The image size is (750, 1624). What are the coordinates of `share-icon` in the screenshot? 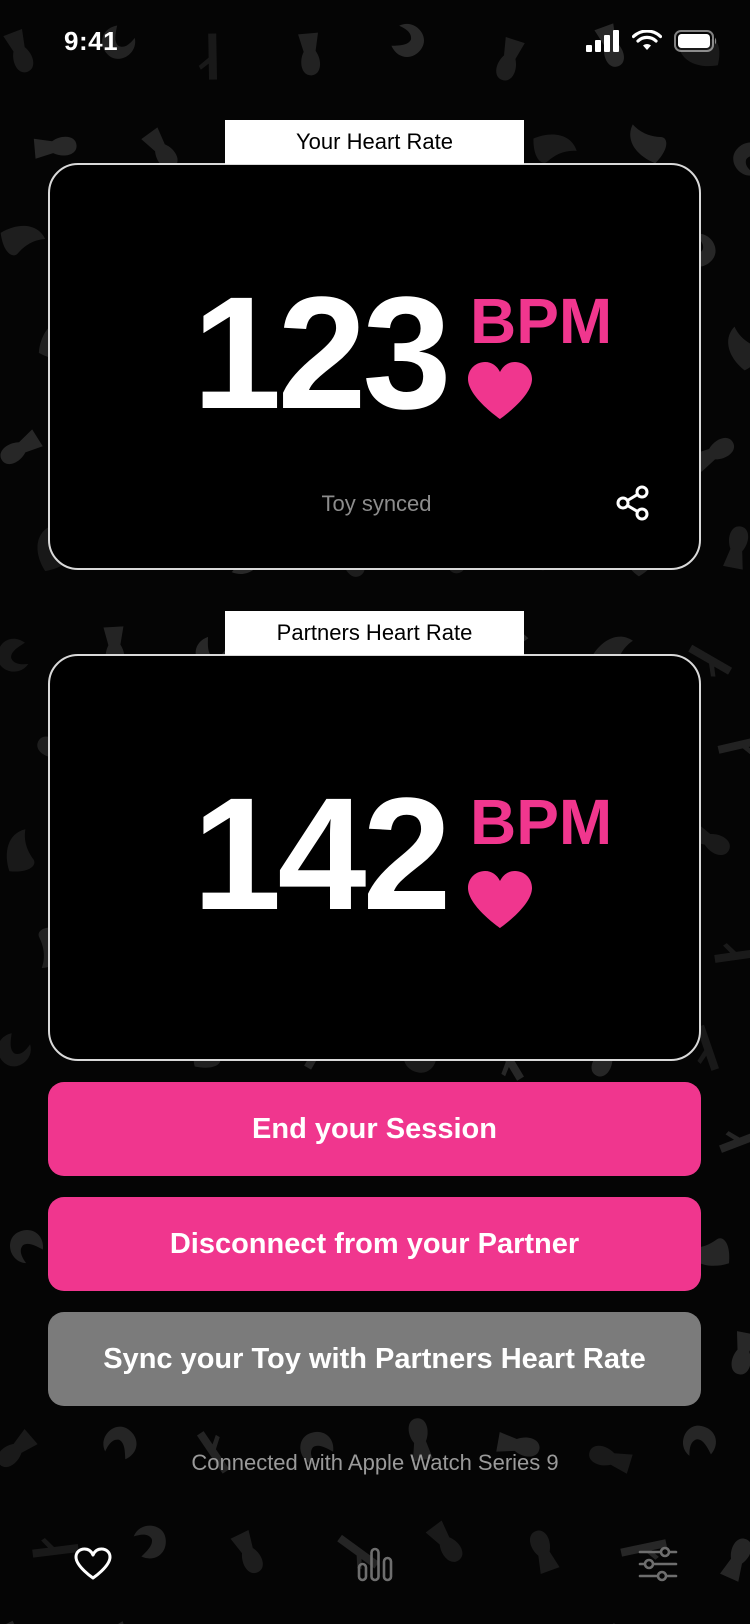 It's located at (632, 503).